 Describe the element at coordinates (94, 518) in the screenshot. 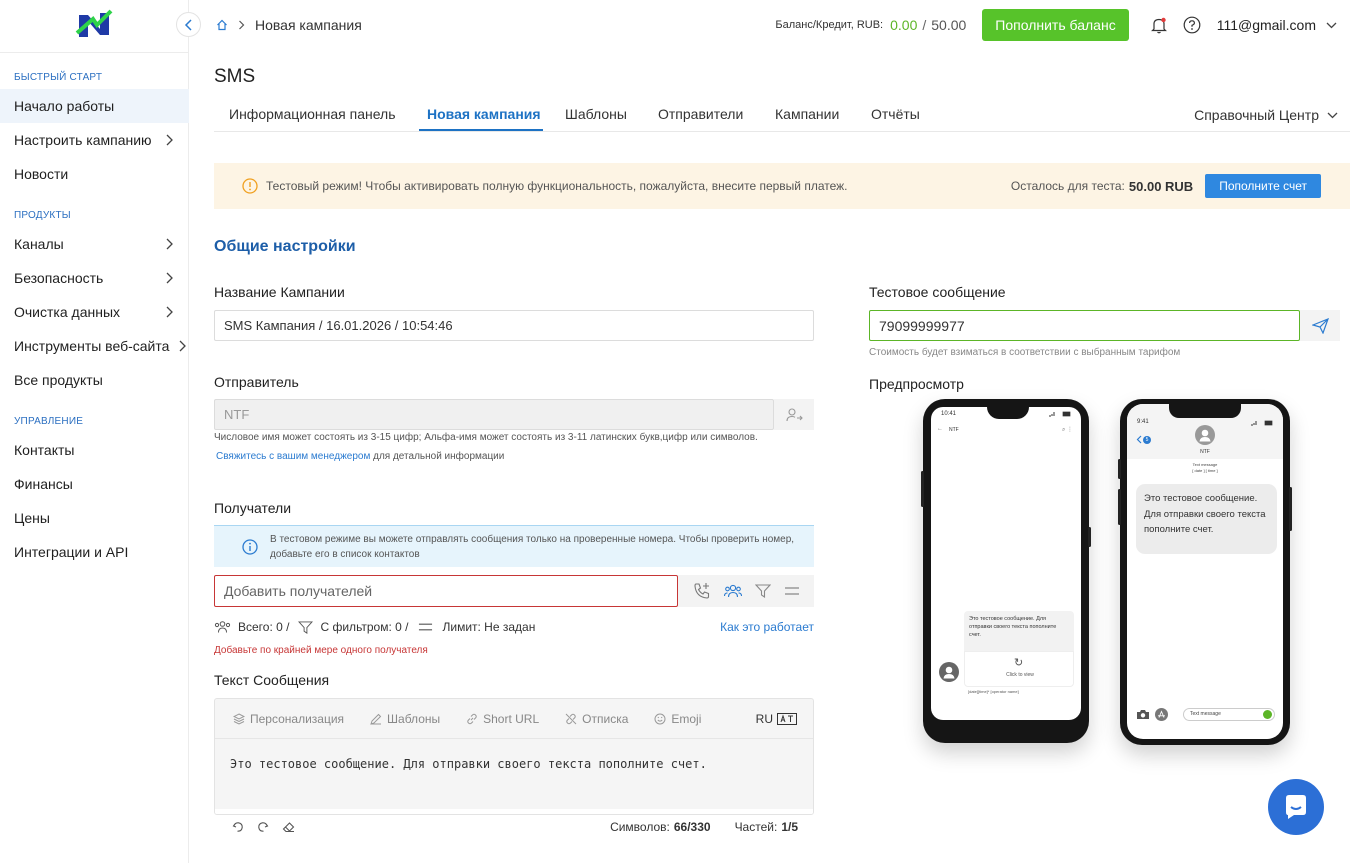

I see `sidebar-item-prices: Цены` at that location.